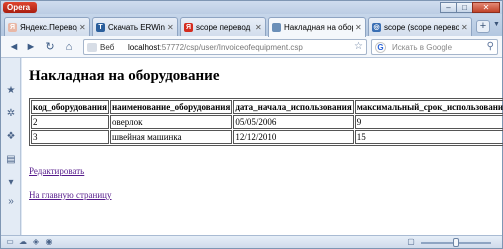 The height and width of the screenshot is (249, 503). I want to click on tab-erwin-download: T Скачать ERWin 4.1.4 ✕, so click(135, 26).